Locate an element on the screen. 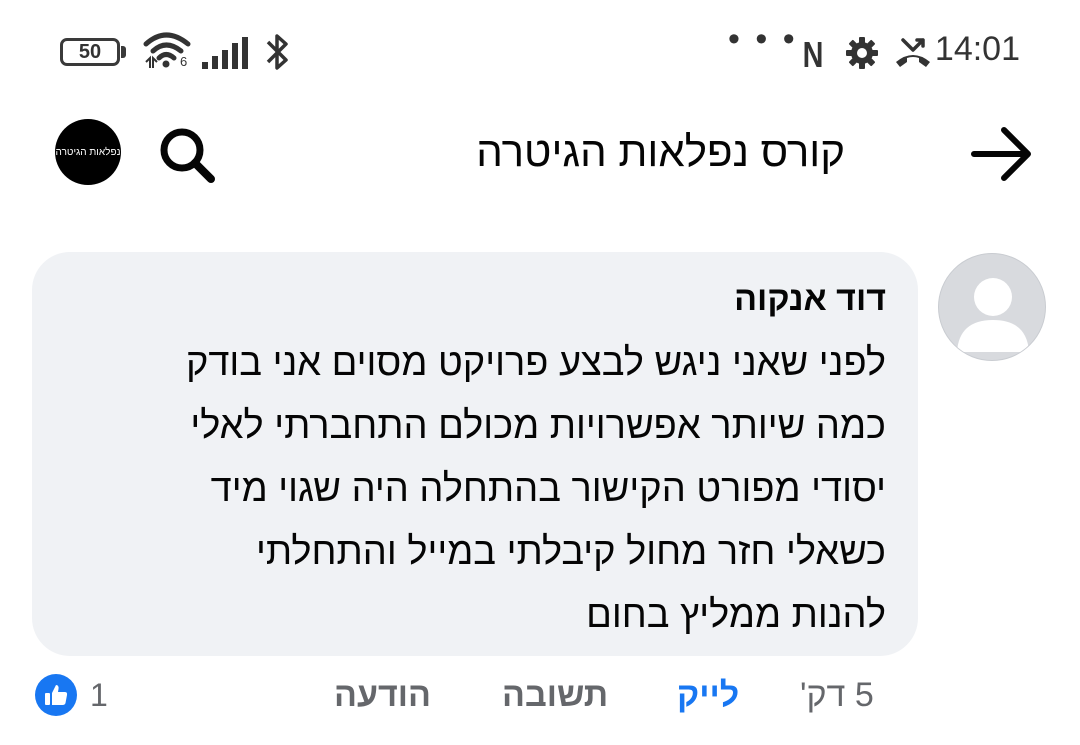 The image size is (1080, 745). group-logo: נפלאות הגיטרה is located at coordinates (88, 152).